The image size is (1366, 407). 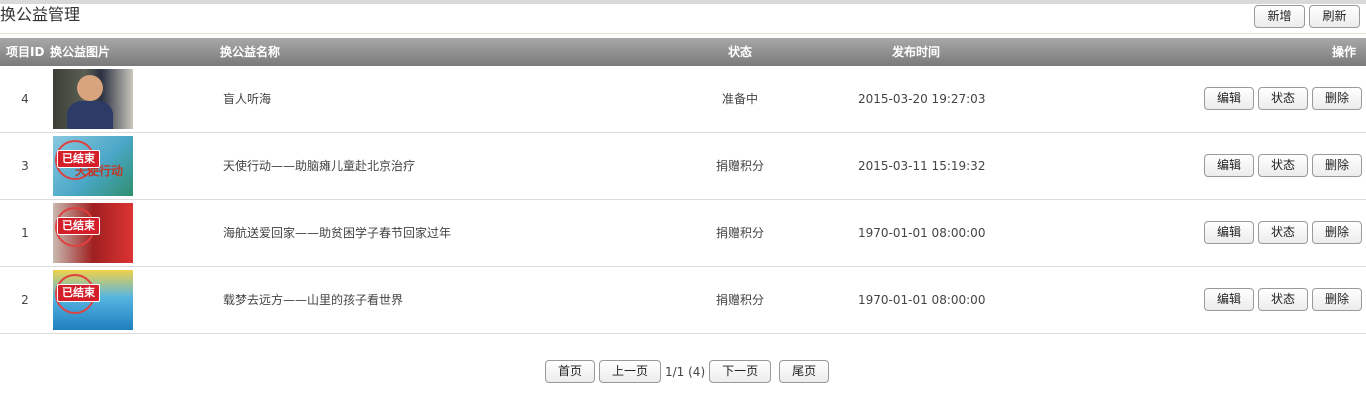 I want to click on publish-time: 2015-03-20 19:27:03, so click(x=922, y=99).